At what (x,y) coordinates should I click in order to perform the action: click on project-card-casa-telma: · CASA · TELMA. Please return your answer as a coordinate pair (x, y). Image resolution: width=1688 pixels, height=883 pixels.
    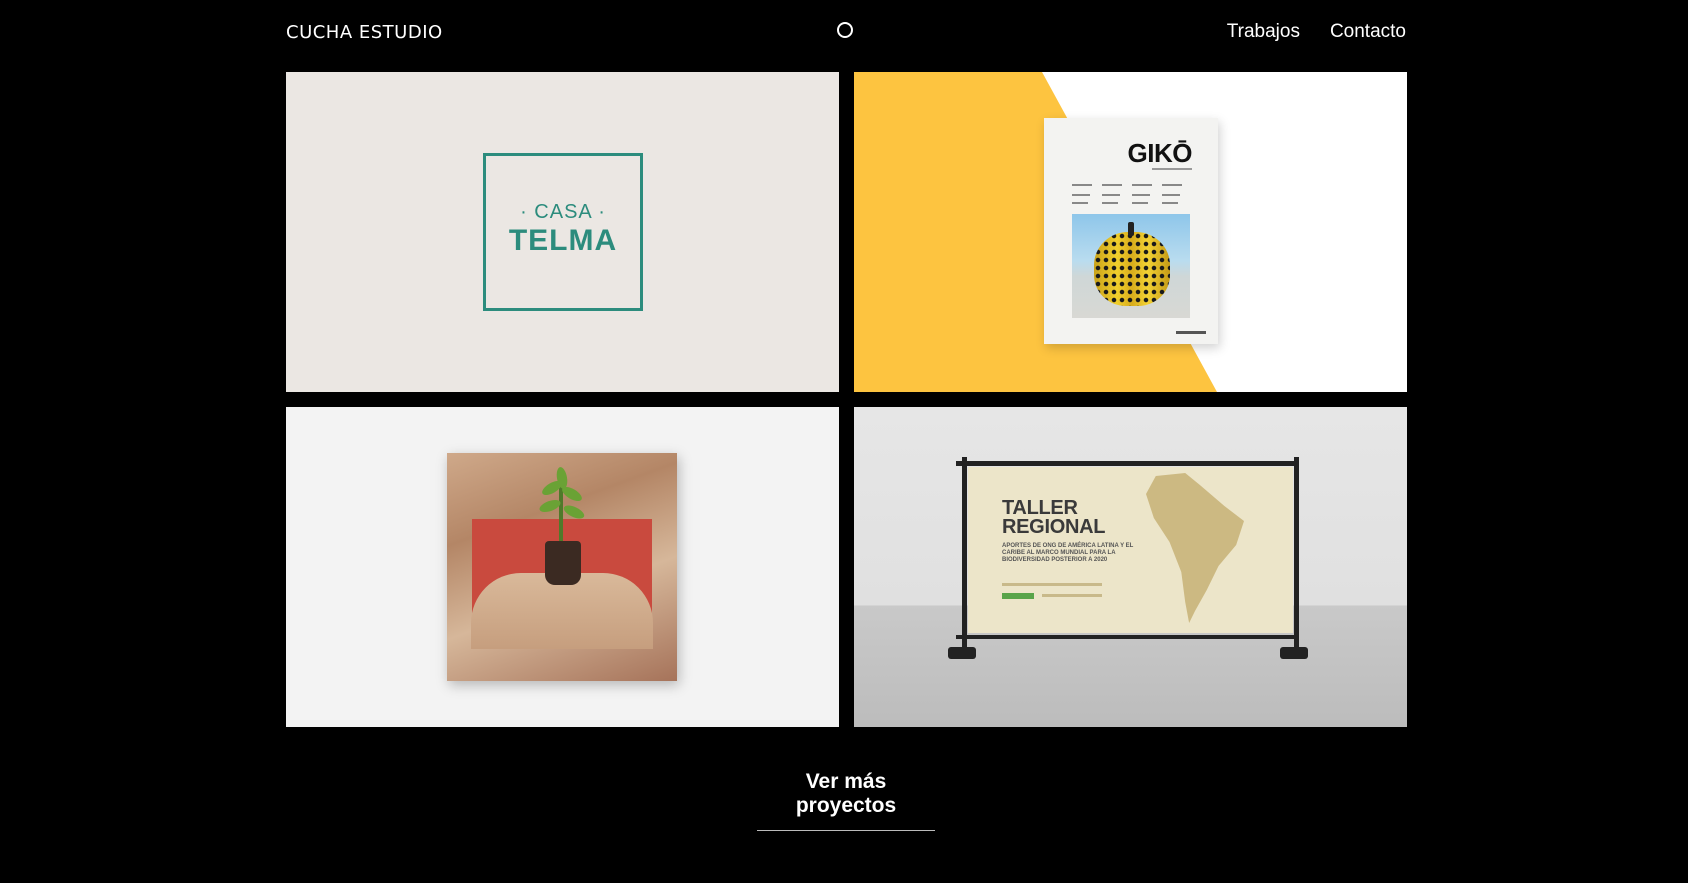
    Looking at the image, I should click on (562, 232).